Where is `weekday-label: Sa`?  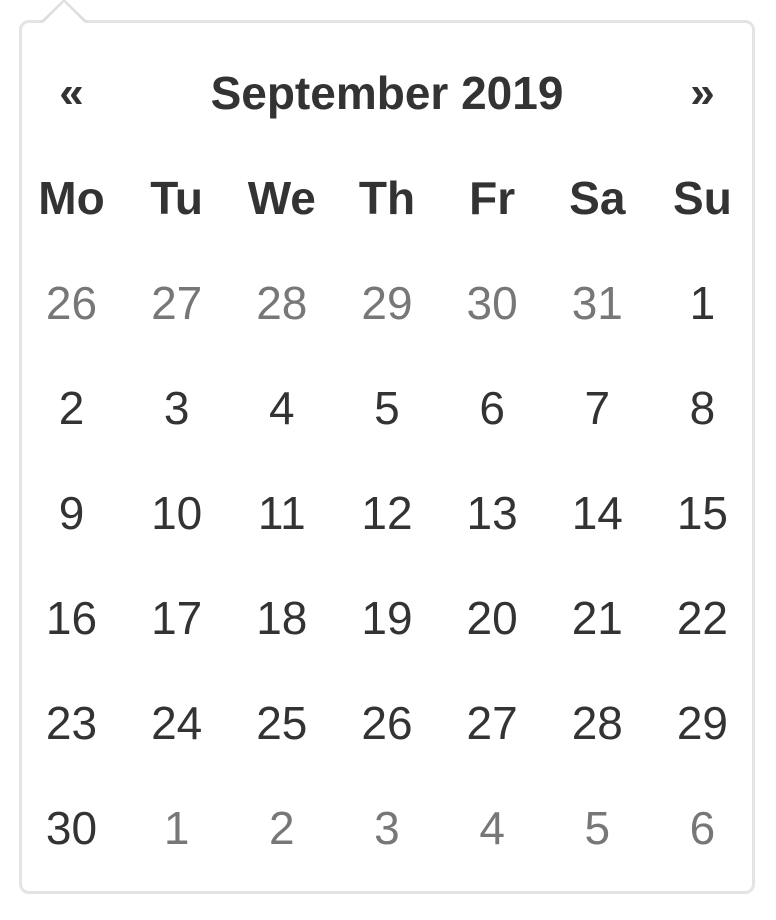 weekday-label: Sa is located at coordinates (597, 197).